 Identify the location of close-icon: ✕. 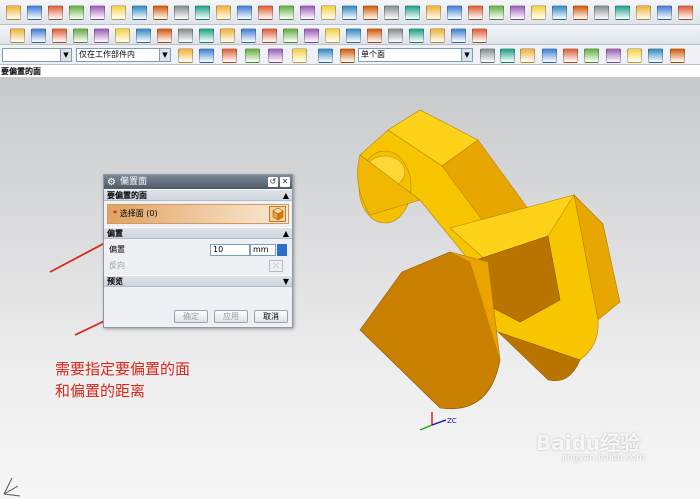
(285, 182).